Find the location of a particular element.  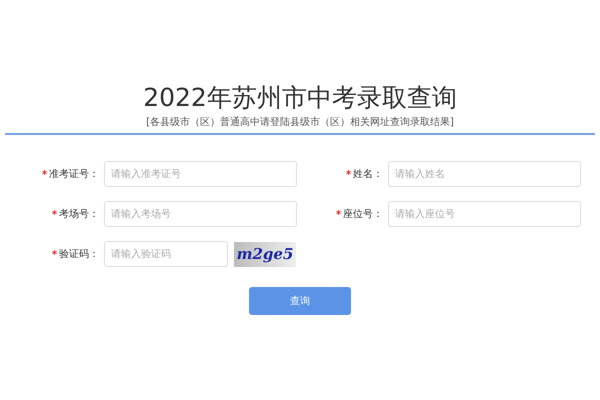

field-label: 准考证号： is located at coordinates (74, 174).